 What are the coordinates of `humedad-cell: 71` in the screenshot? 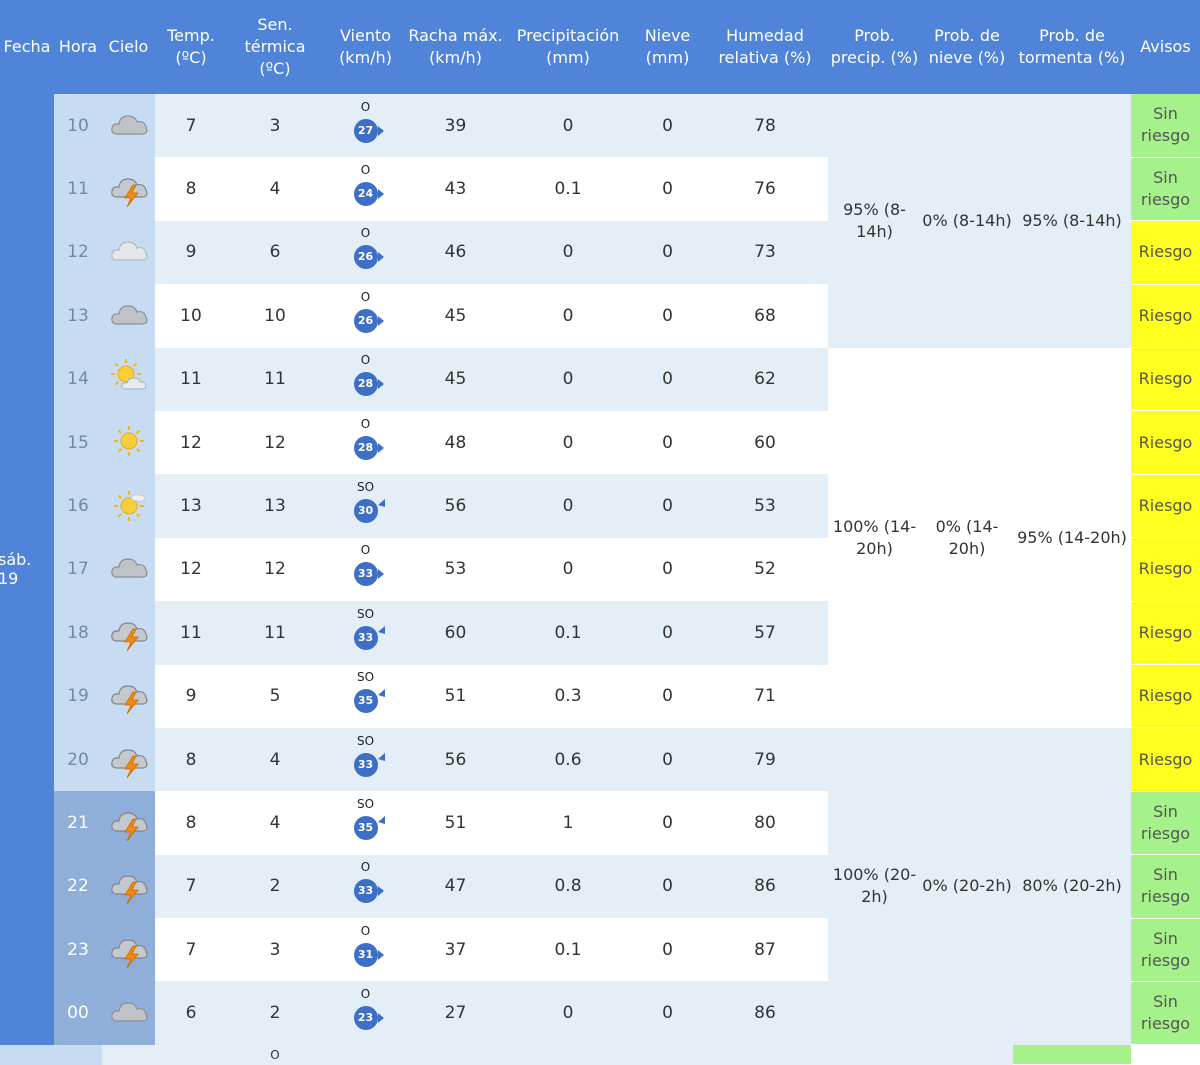 It's located at (765, 696).